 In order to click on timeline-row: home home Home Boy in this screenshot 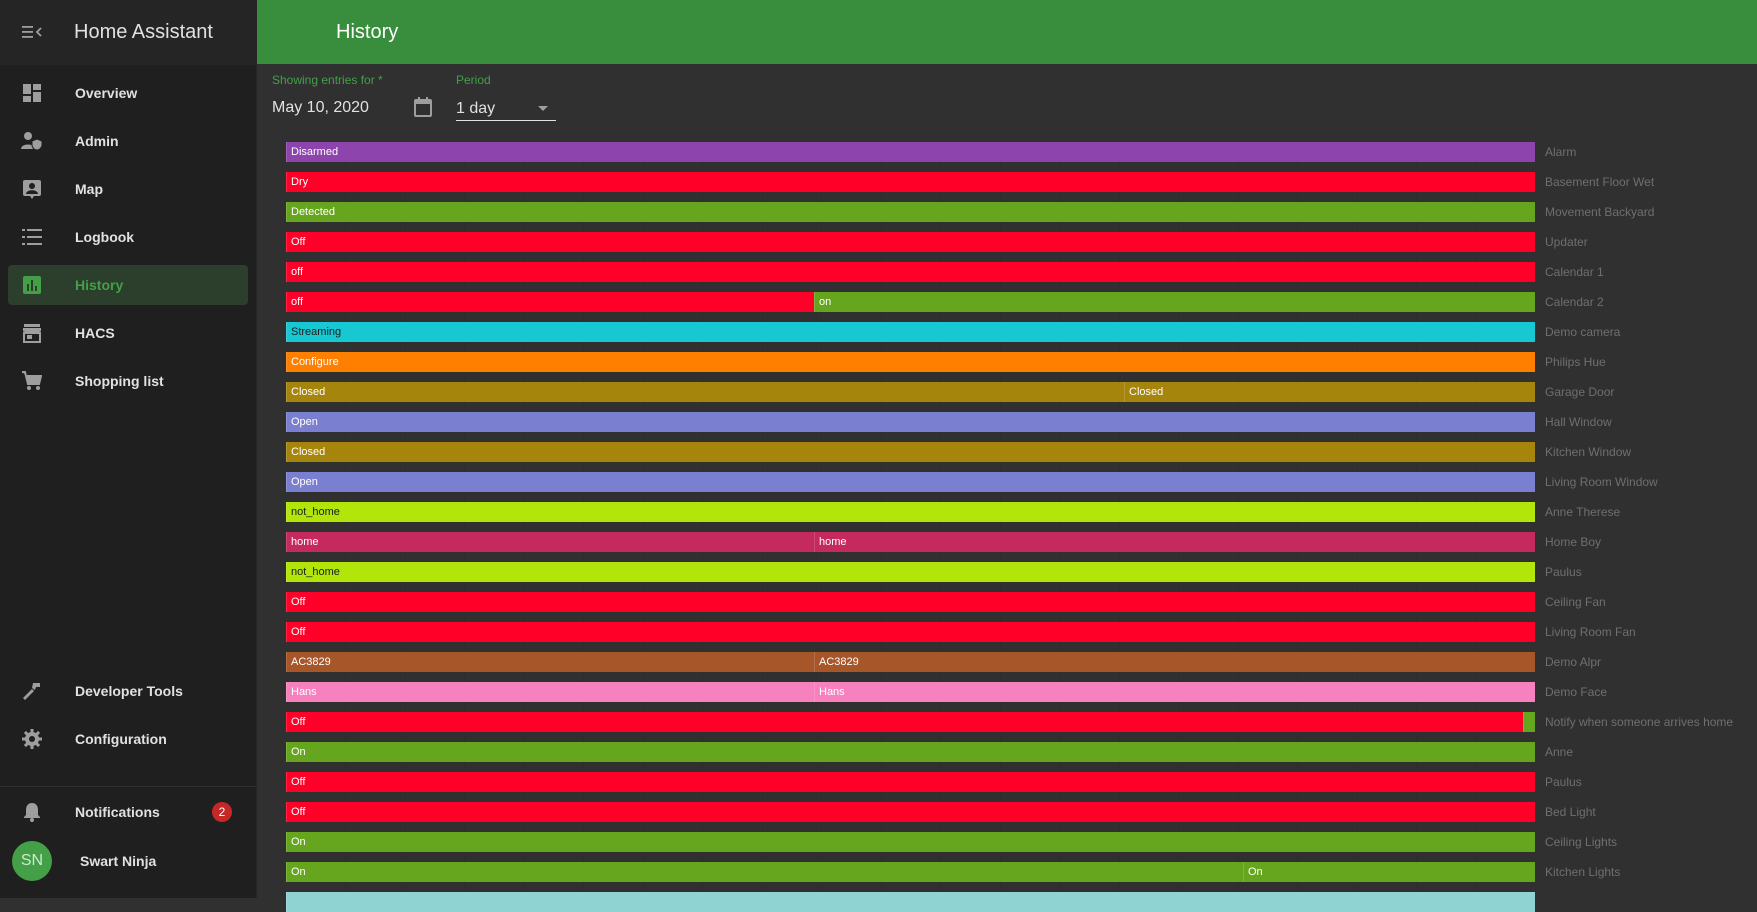, I will do `click(1021, 542)`.